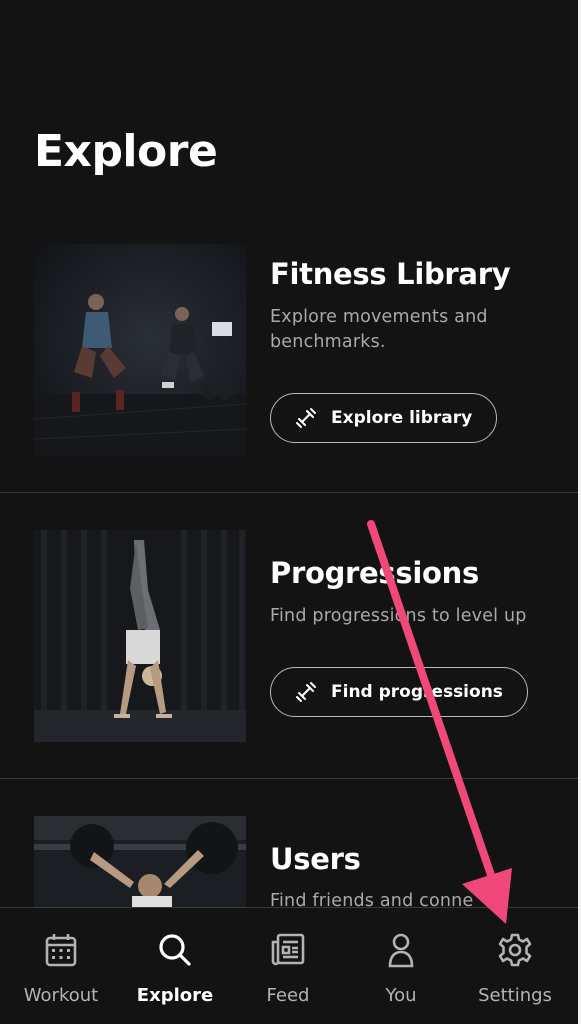 This screenshot has height=1024, width=581. What do you see at coordinates (140, 636) in the screenshot?
I see `progressions-image` at bounding box center [140, 636].